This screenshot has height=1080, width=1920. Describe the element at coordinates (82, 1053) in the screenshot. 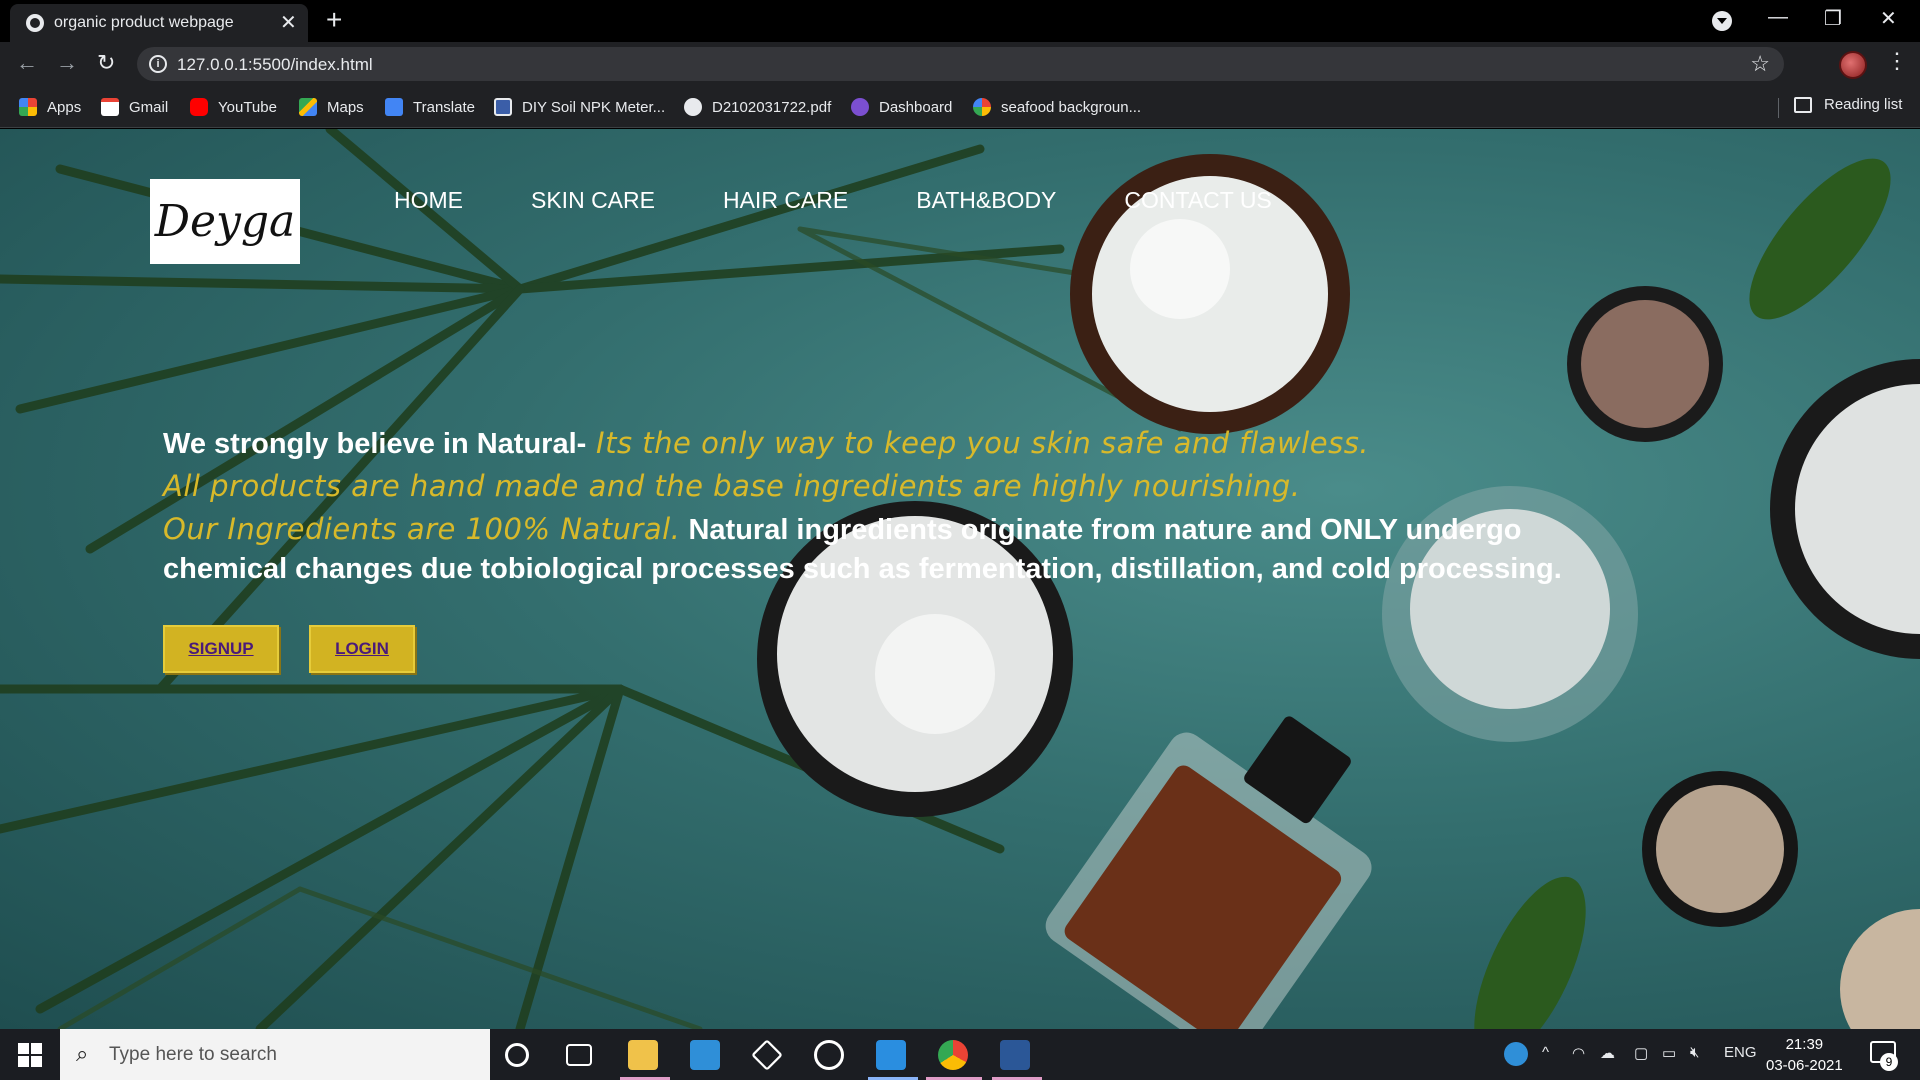

I see `search-icon: ⌕` at that location.